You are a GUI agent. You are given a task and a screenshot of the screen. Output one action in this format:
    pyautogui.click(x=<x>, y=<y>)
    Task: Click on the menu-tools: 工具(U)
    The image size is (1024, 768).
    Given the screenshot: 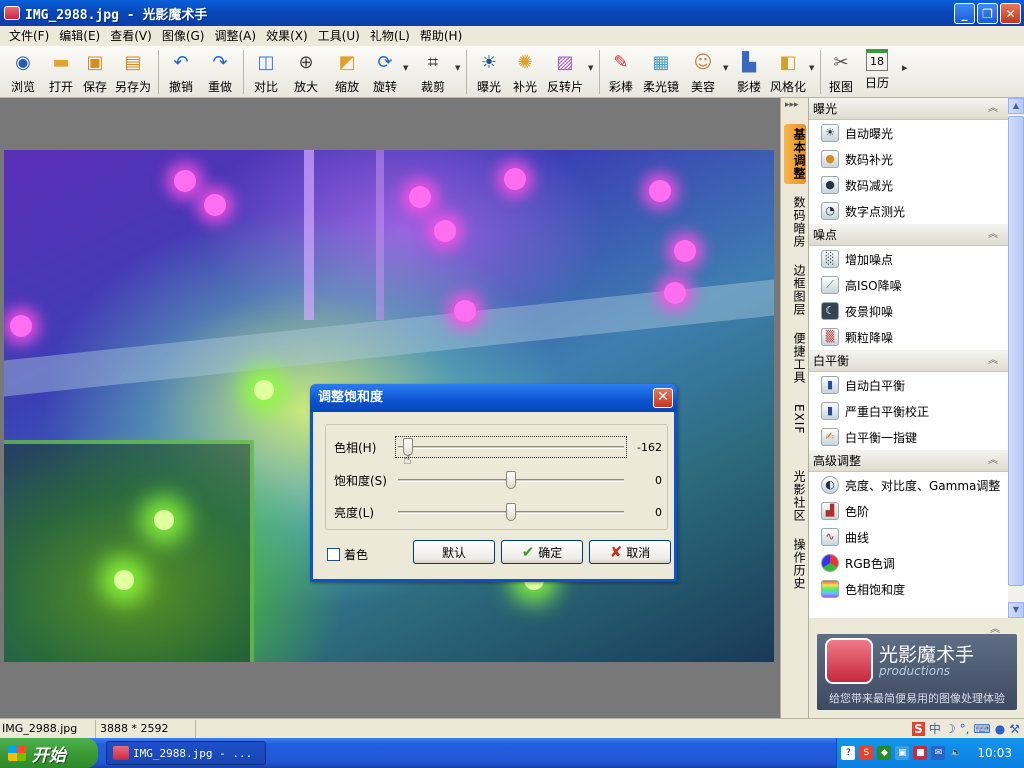 What is the action you would take?
    pyautogui.click(x=339, y=36)
    